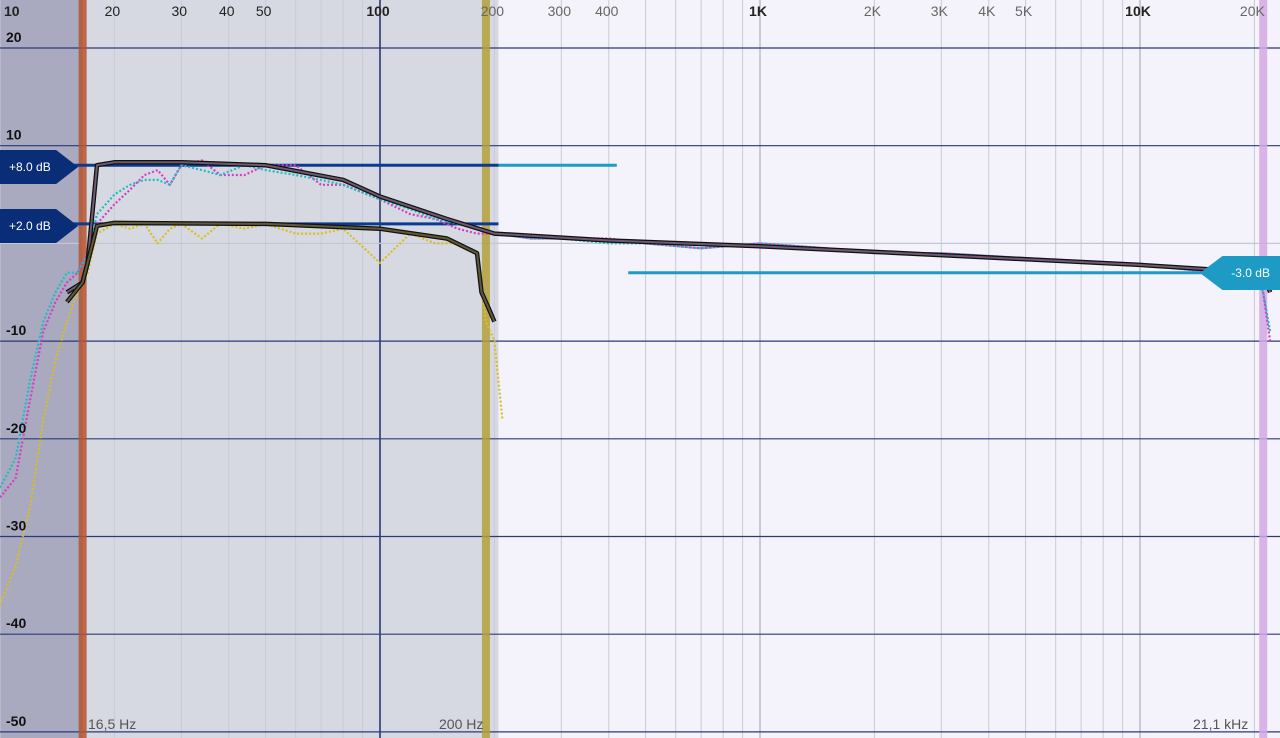  Describe the element at coordinates (940, 11) in the screenshot. I see `freq-tick-label: 3K` at that location.